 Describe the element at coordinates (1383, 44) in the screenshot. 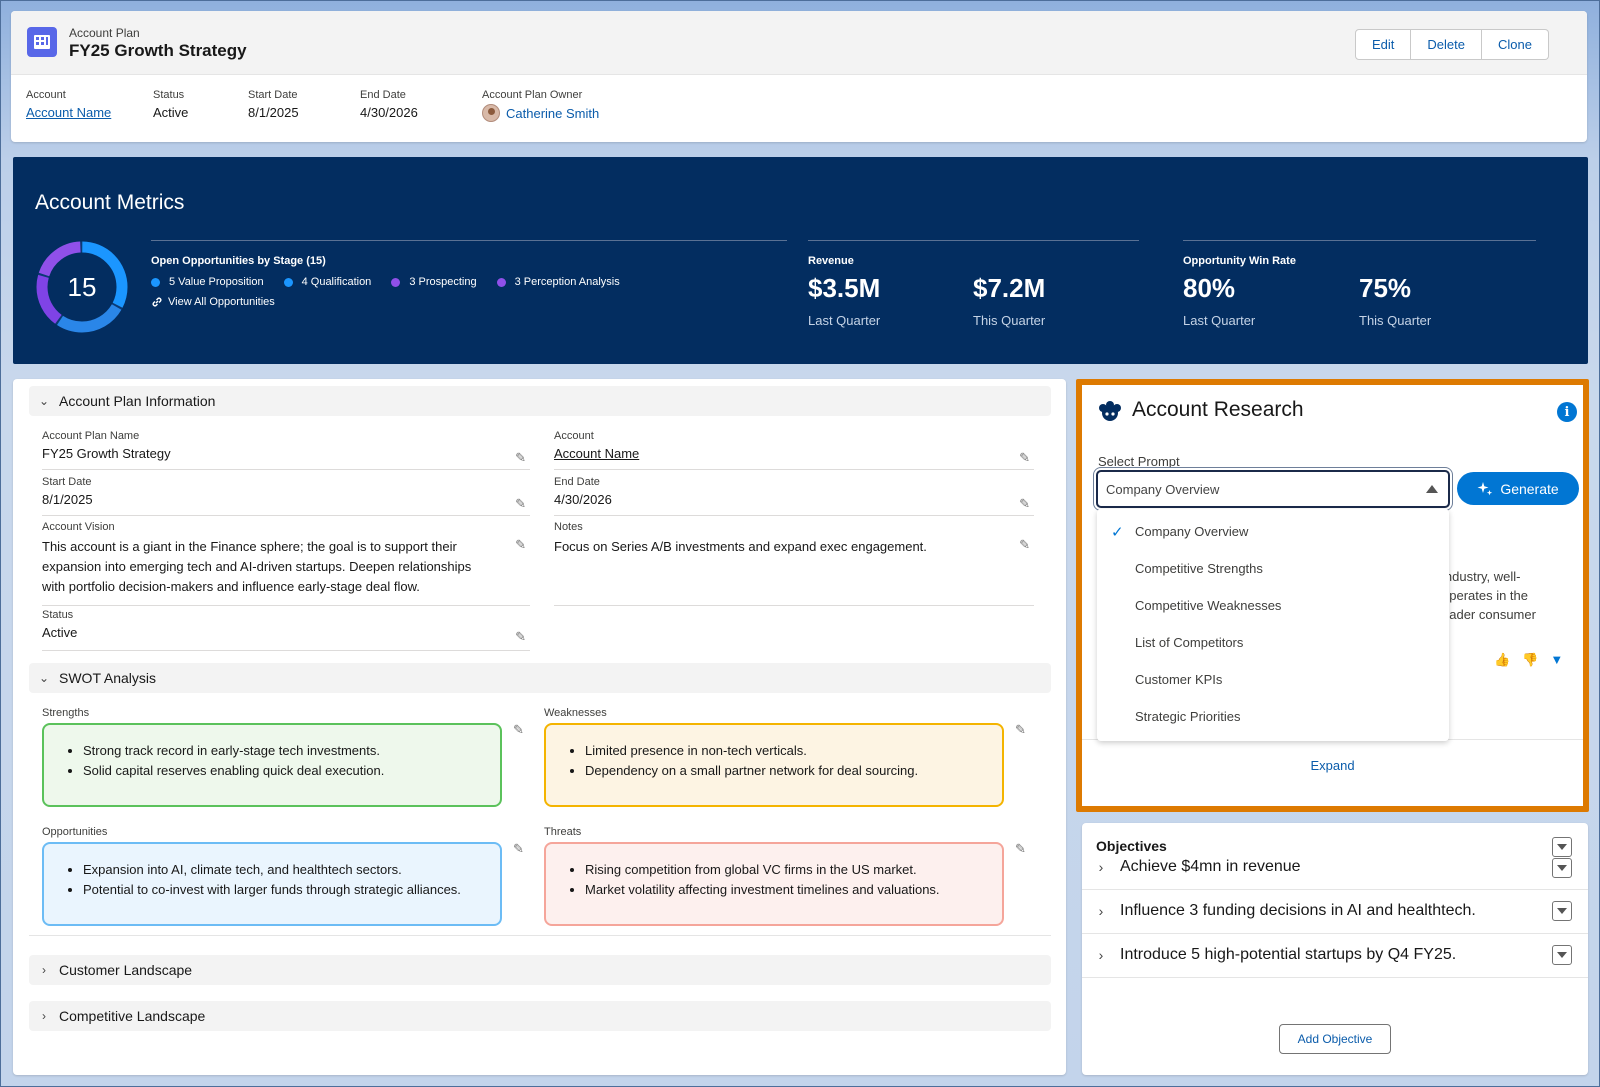

I see `edit-button: Edit` at that location.